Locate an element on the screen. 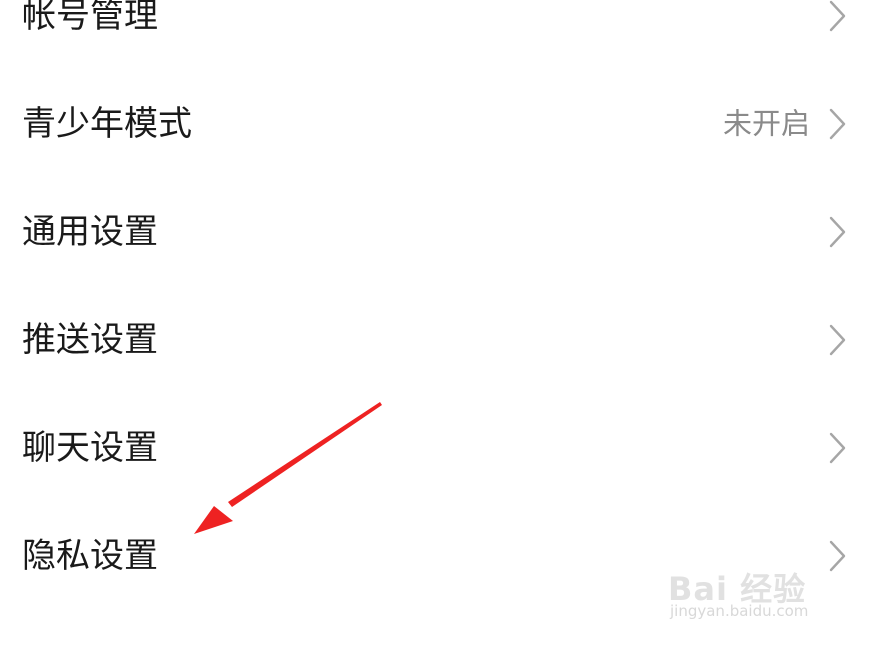 This screenshot has height=645, width=872. teen-mode-status: 未开启 is located at coordinates (766, 123).